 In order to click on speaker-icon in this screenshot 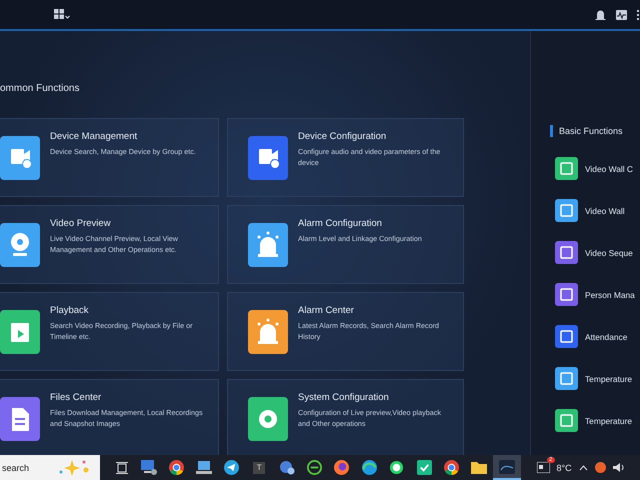, I will do `click(618, 467)`.